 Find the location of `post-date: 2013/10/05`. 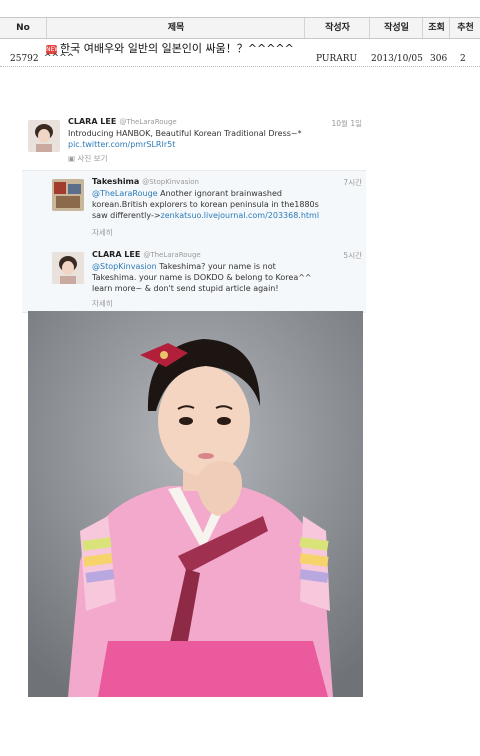

post-date: 2013/10/05 is located at coordinates (397, 59).